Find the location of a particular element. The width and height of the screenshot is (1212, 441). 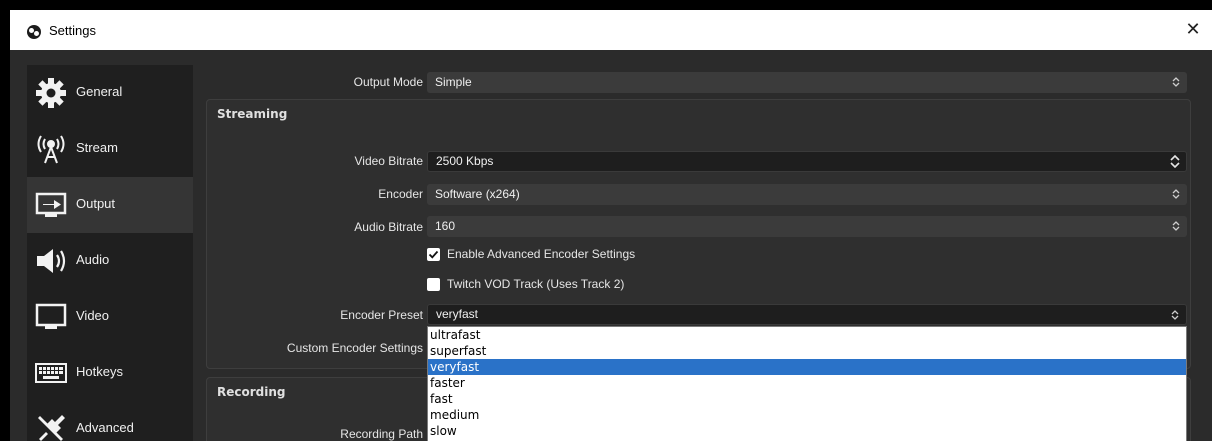

sidebar-item-label: Stream is located at coordinates (97, 147).